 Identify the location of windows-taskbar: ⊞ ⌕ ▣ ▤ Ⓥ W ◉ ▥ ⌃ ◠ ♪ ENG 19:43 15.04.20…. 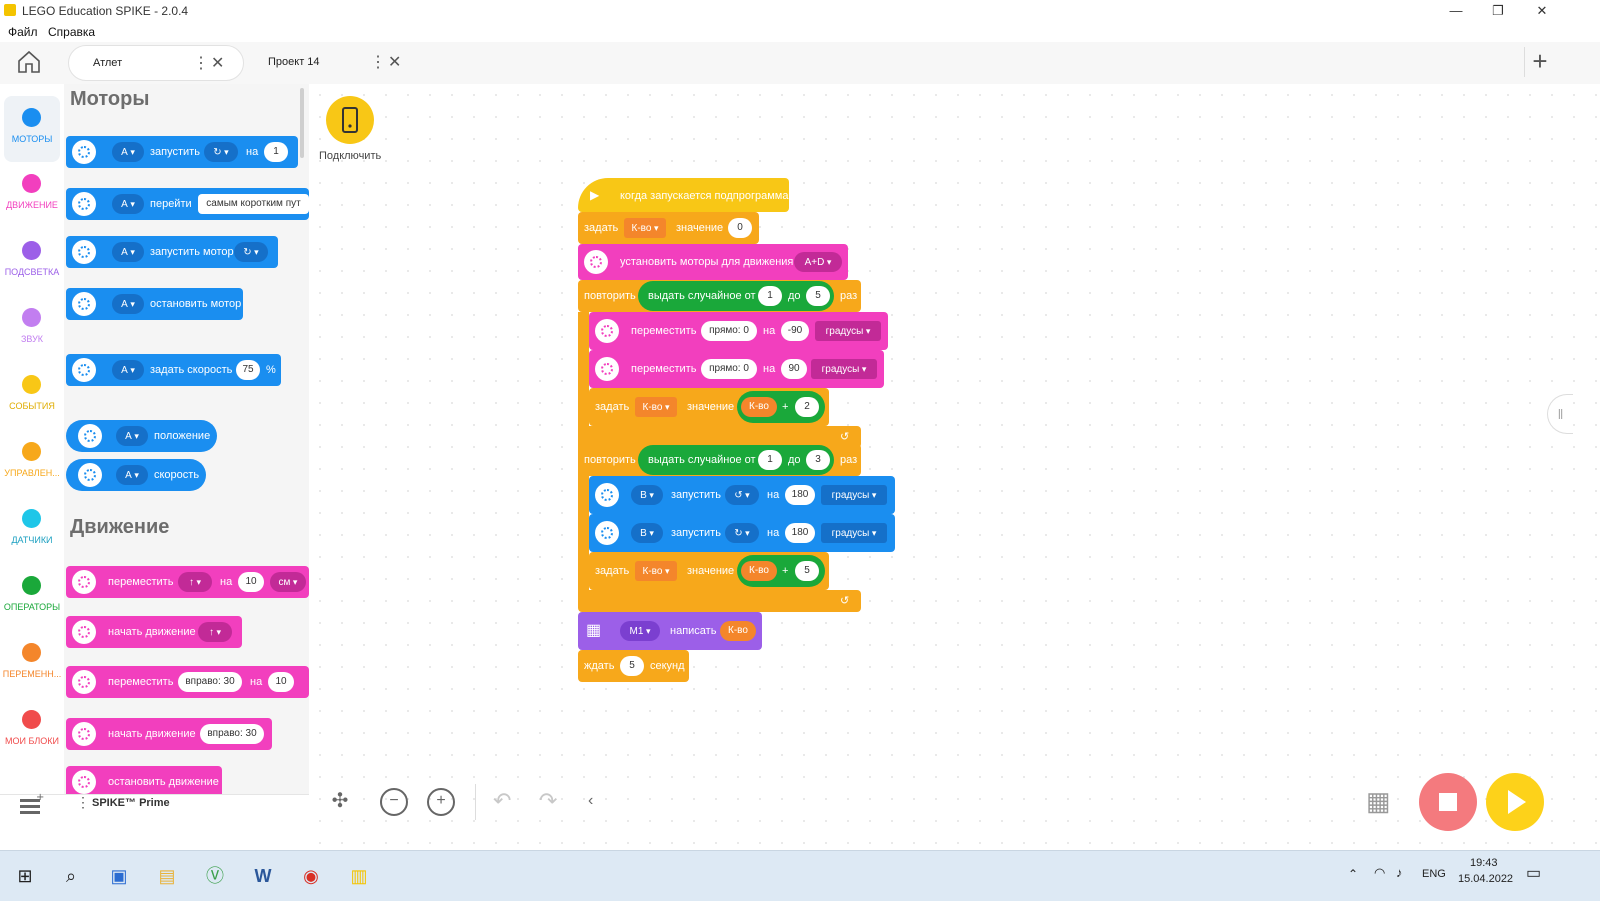
(800, 875).